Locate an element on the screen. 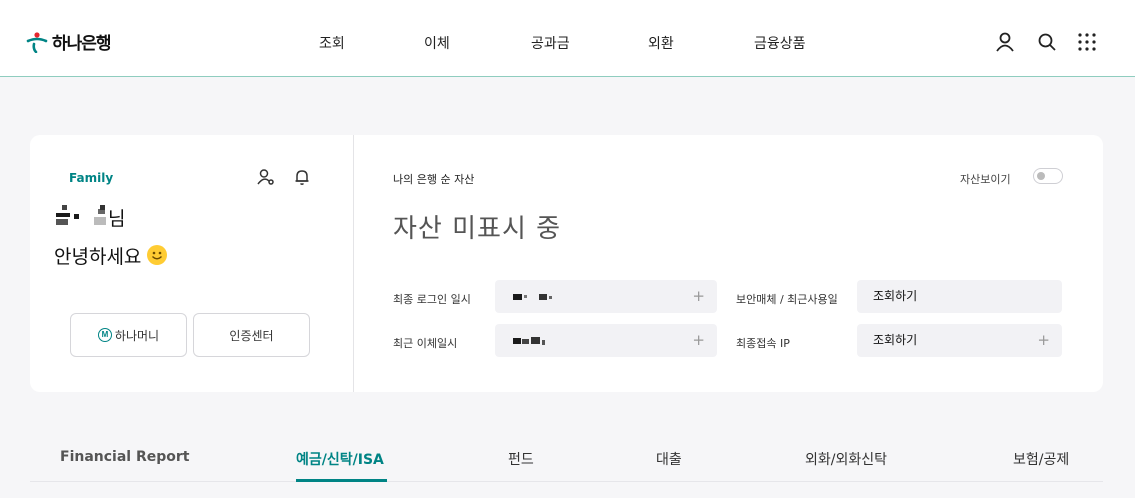 The height and width of the screenshot is (498, 1135). greeting-text: 안녕하세요 is located at coordinates (111, 255).